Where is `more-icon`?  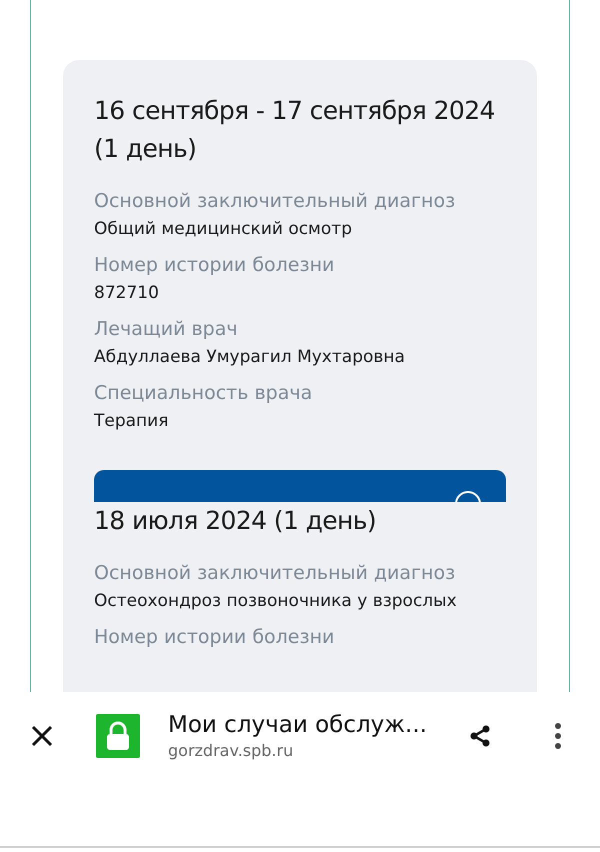
more-icon is located at coordinates (558, 736).